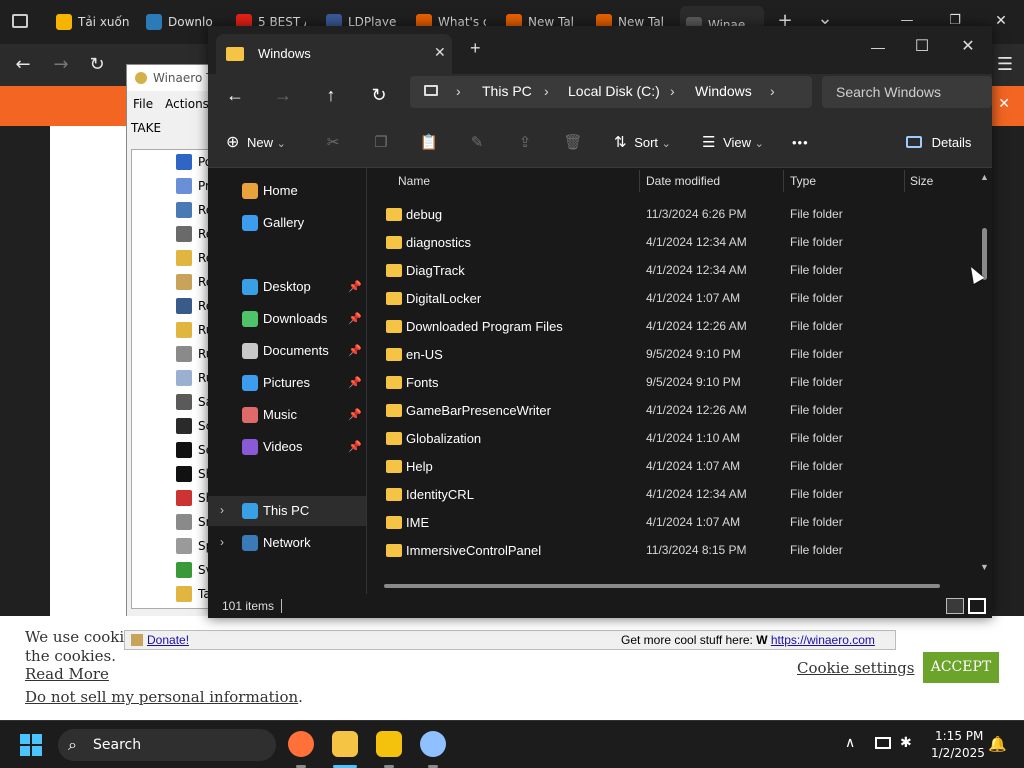  What do you see at coordinates (850, 743) in the screenshot?
I see `tray-overflow-chevron-icon: ∧` at bounding box center [850, 743].